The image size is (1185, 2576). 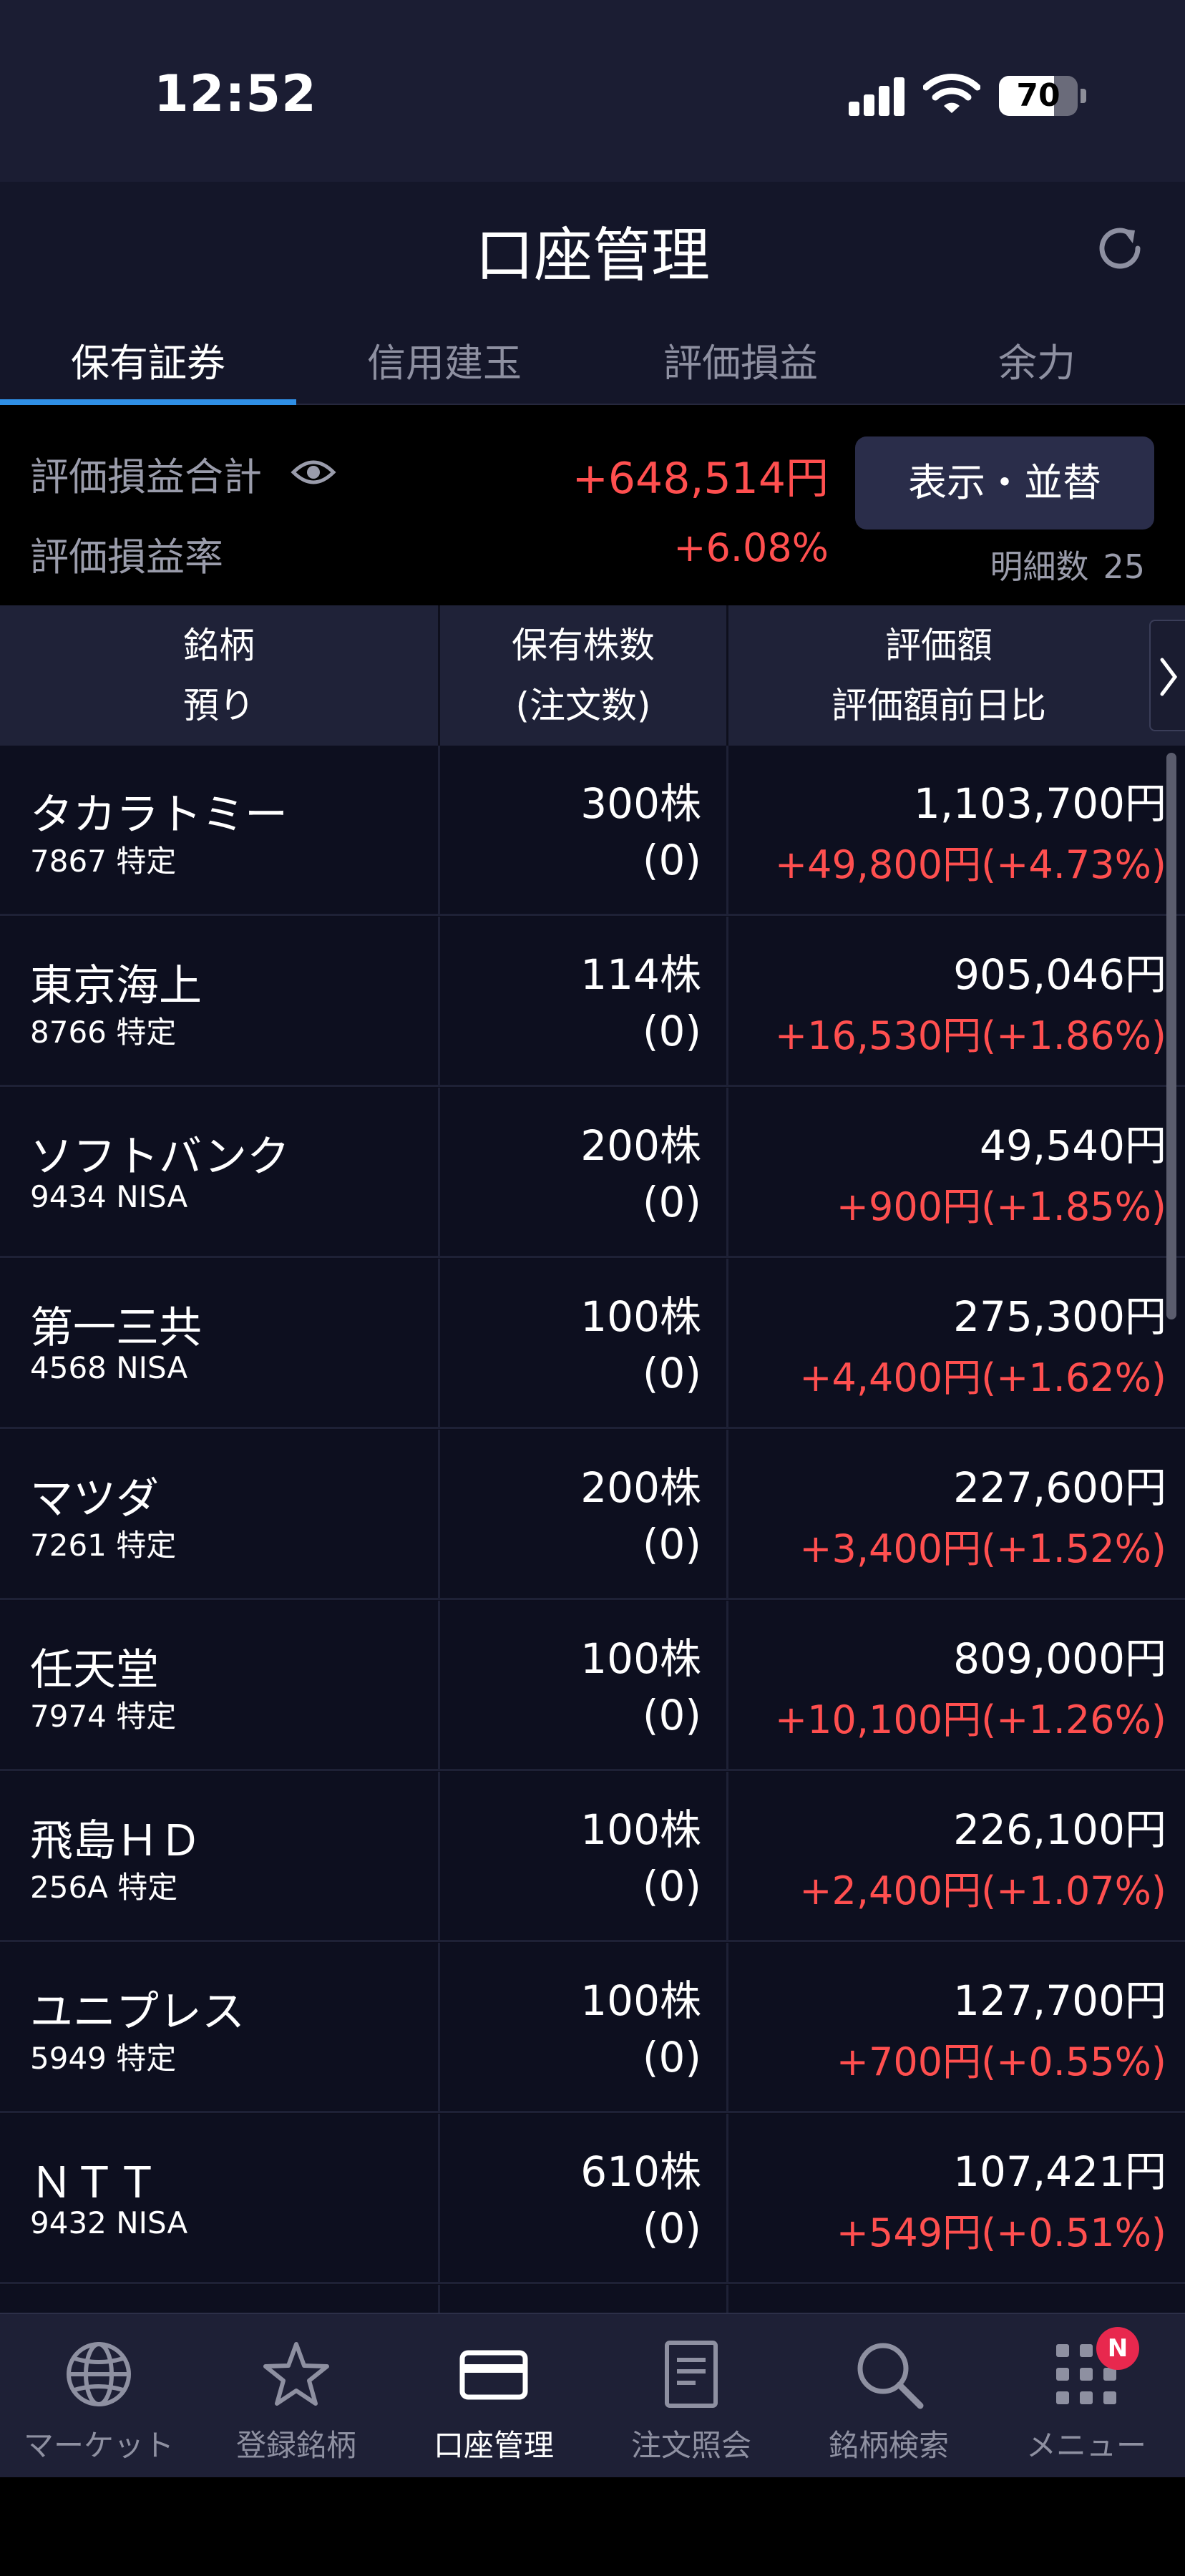 What do you see at coordinates (938, 675) in the screenshot?
I see `column-header-value: 評価額 評価額前日比` at bounding box center [938, 675].